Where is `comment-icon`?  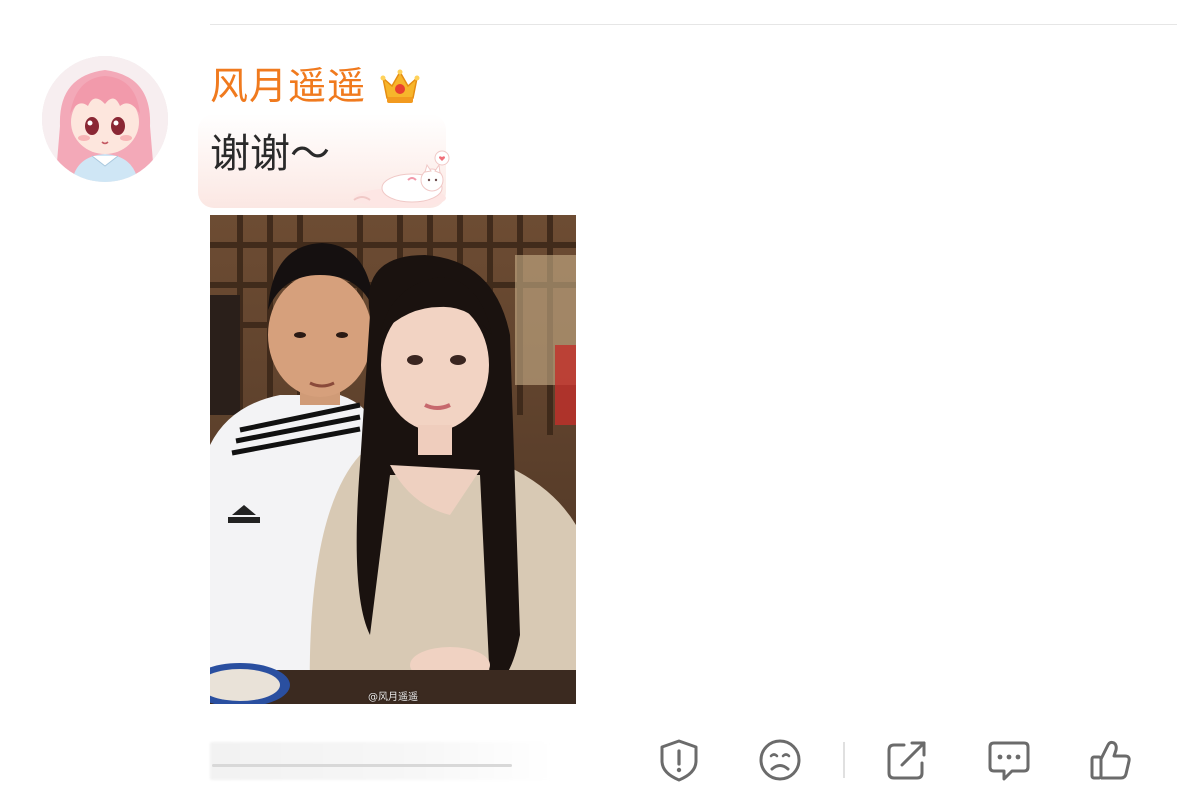 comment-icon is located at coordinates (1009, 761).